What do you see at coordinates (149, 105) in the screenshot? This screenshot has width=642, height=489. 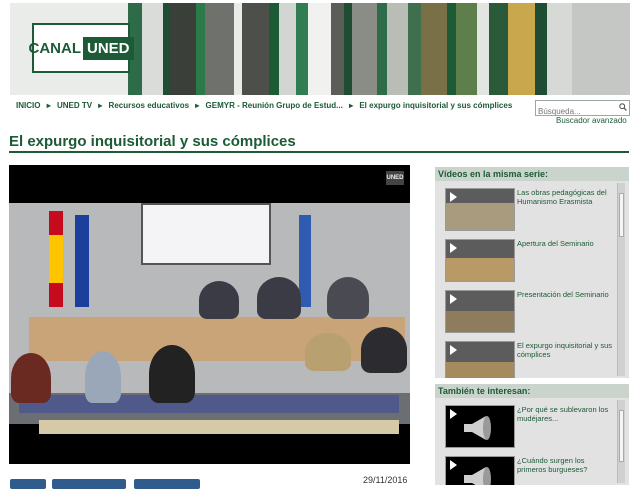 I see `breadcrumb-item-recursos: Recursos educativos` at bounding box center [149, 105].